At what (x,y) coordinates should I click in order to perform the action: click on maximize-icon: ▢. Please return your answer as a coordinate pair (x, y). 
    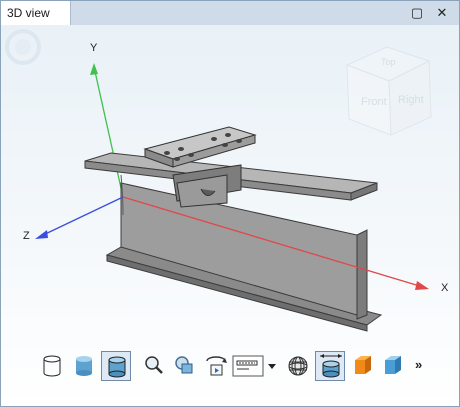
    Looking at the image, I should click on (417, 13).